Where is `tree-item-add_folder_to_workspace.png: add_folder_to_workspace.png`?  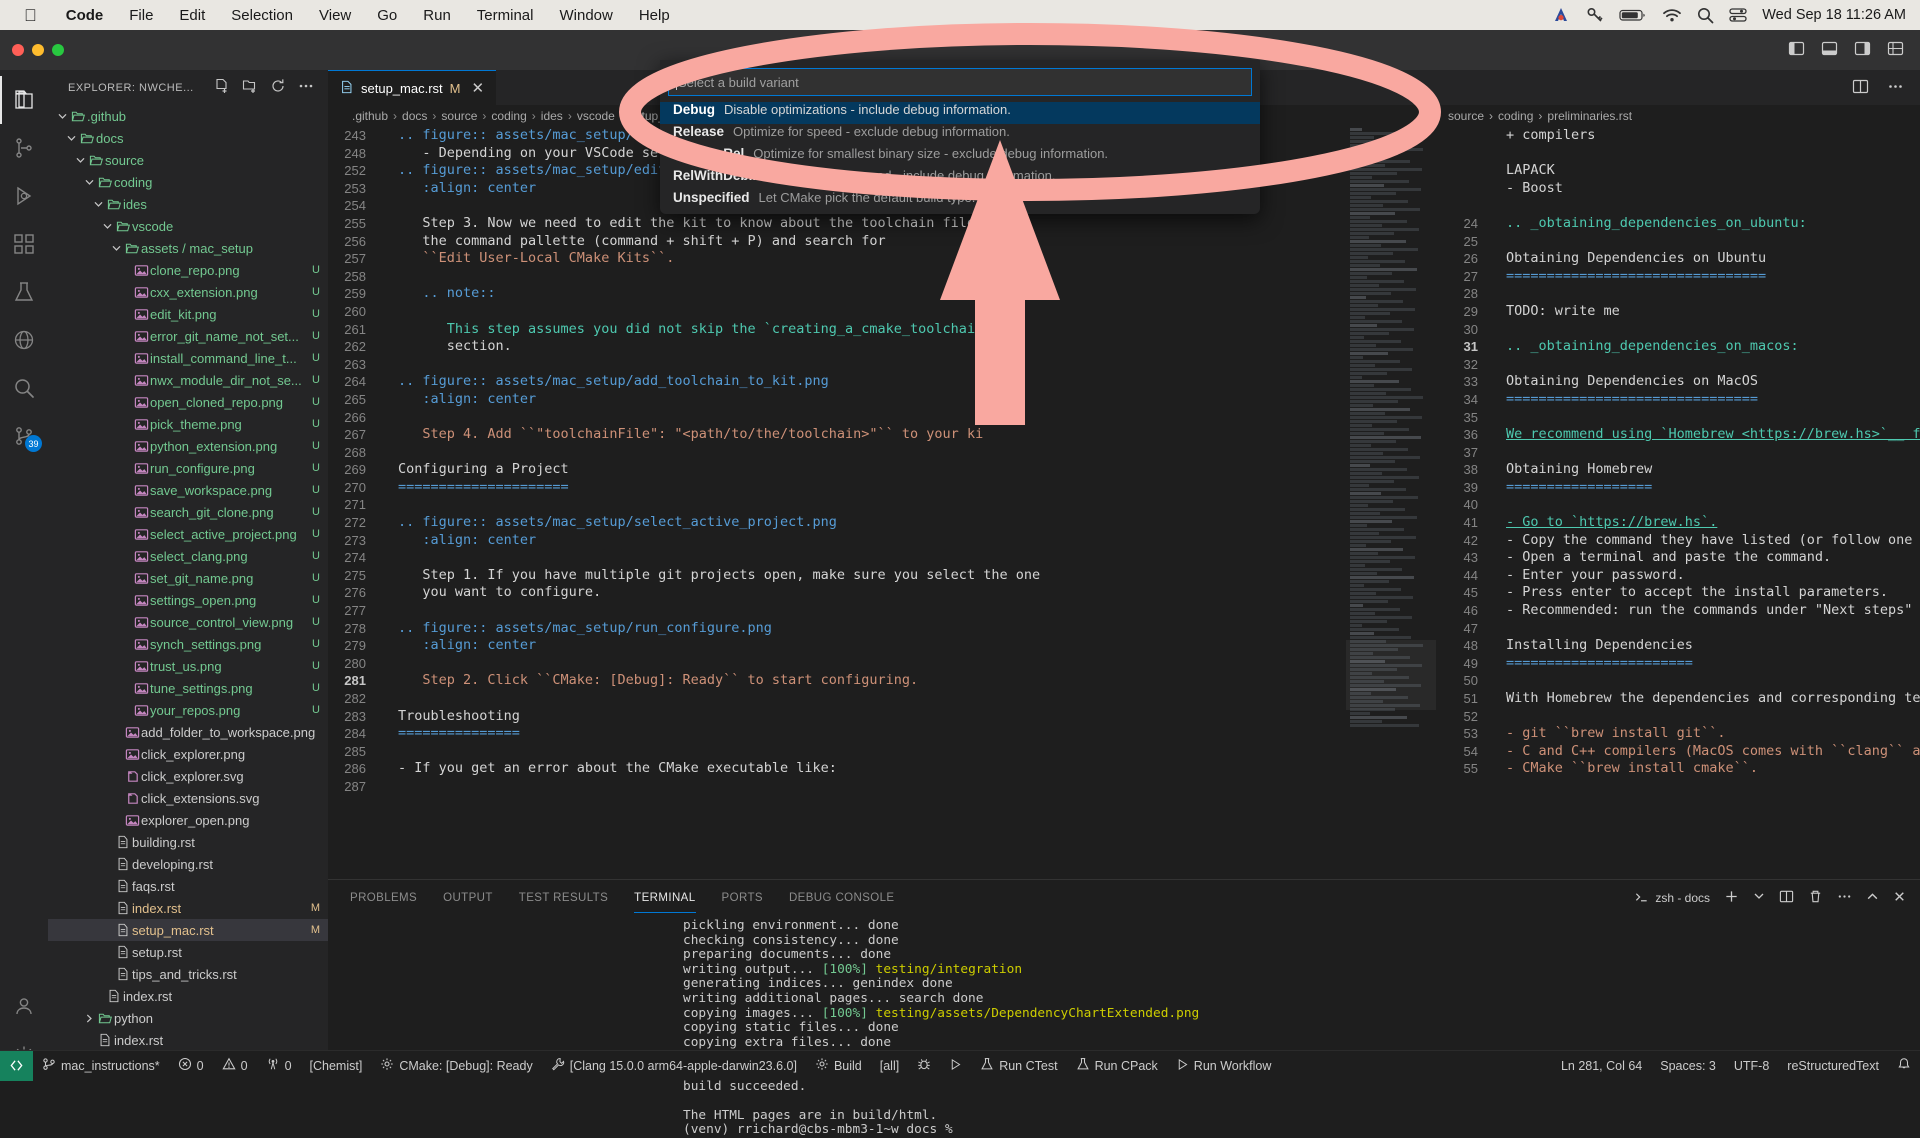
tree-item-add_folder_to_workspace.png: add_folder_to_workspace.png is located at coordinates (188, 732).